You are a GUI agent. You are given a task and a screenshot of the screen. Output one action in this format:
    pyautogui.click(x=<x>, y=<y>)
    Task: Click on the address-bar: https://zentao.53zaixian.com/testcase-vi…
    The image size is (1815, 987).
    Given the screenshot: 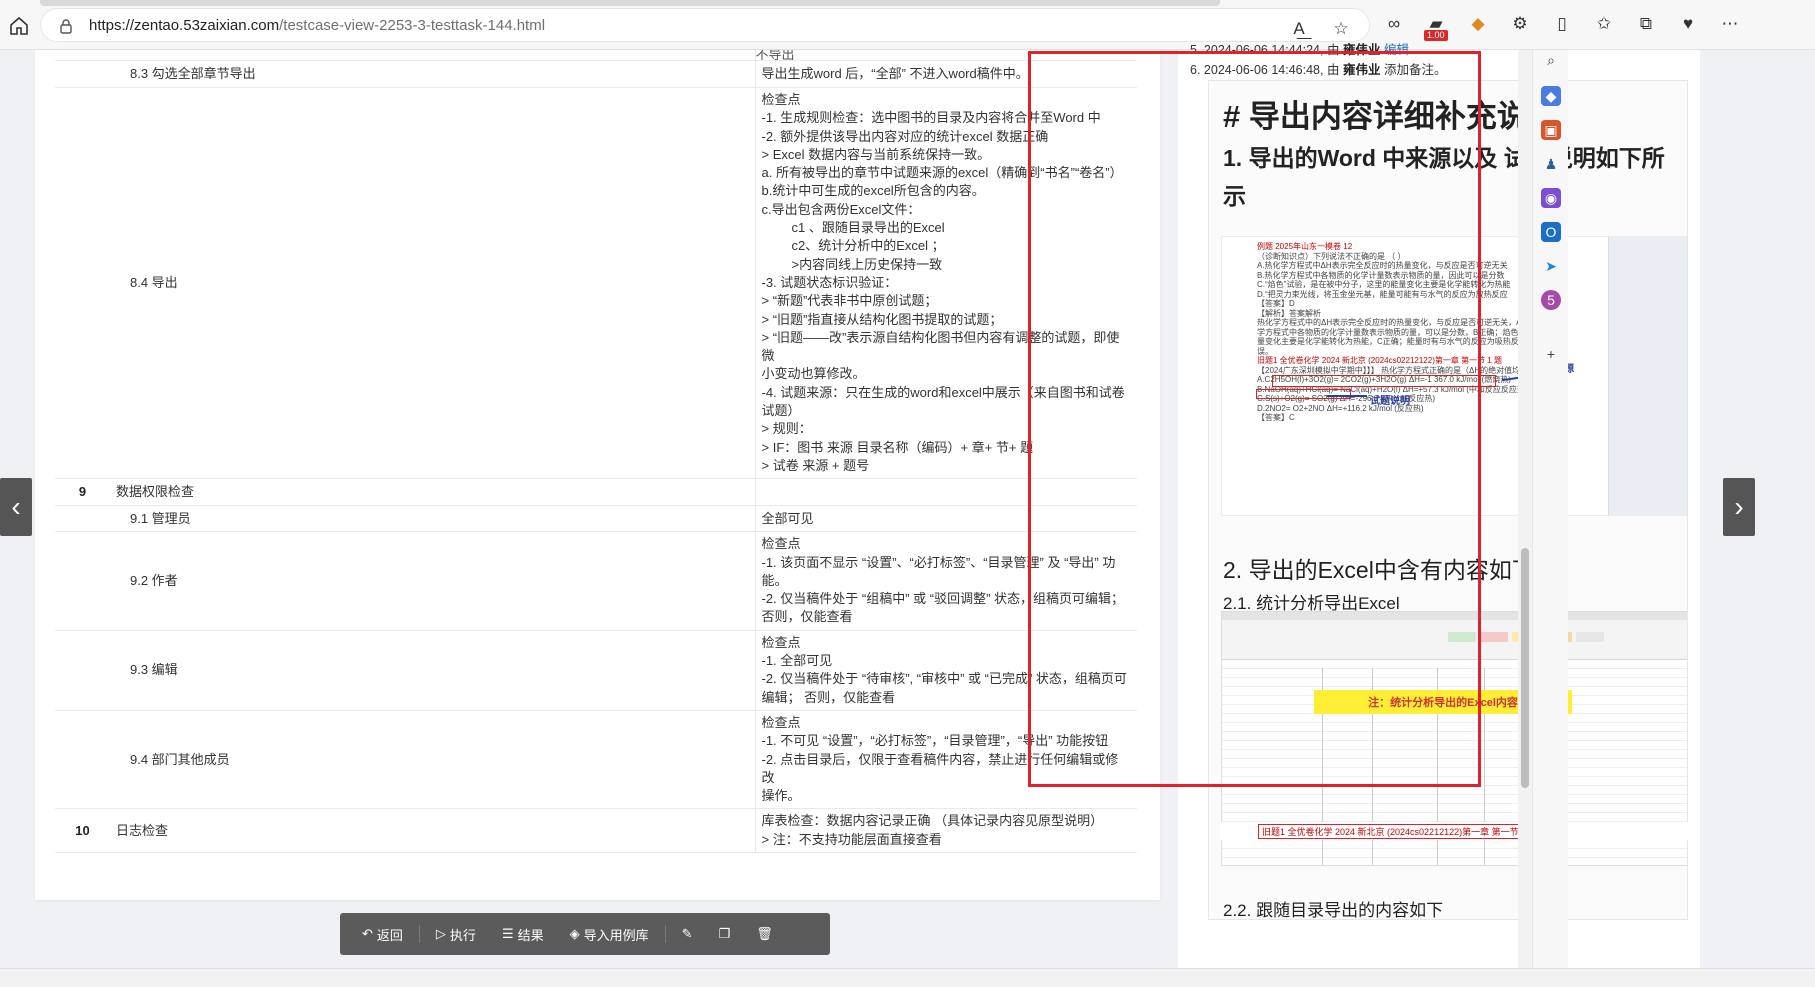 What is the action you would take?
    pyautogui.click(x=705, y=25)
    